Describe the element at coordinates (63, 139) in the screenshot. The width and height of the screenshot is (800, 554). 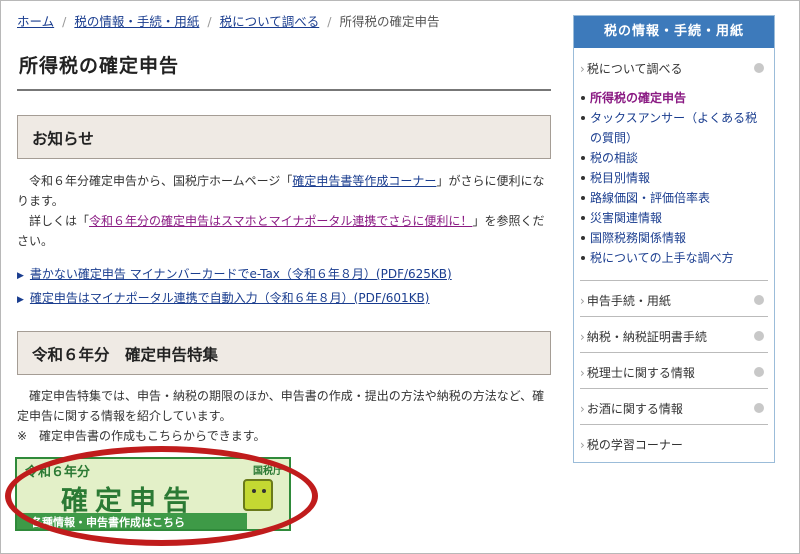
I see `notice-heading: お知らせ` at that location.